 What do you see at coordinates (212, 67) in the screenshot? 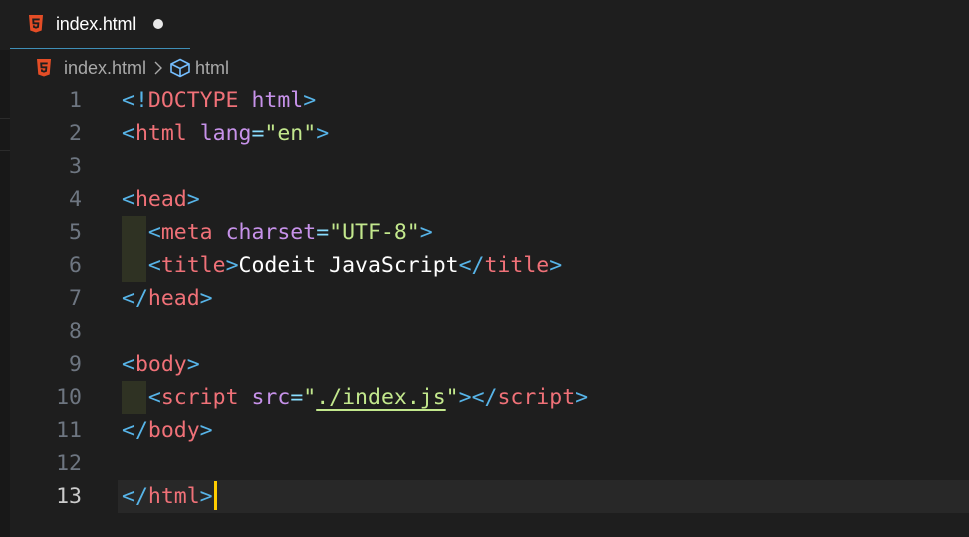
I see `breadcrumb-symbol-label: html` at bounding box center [212, 67].